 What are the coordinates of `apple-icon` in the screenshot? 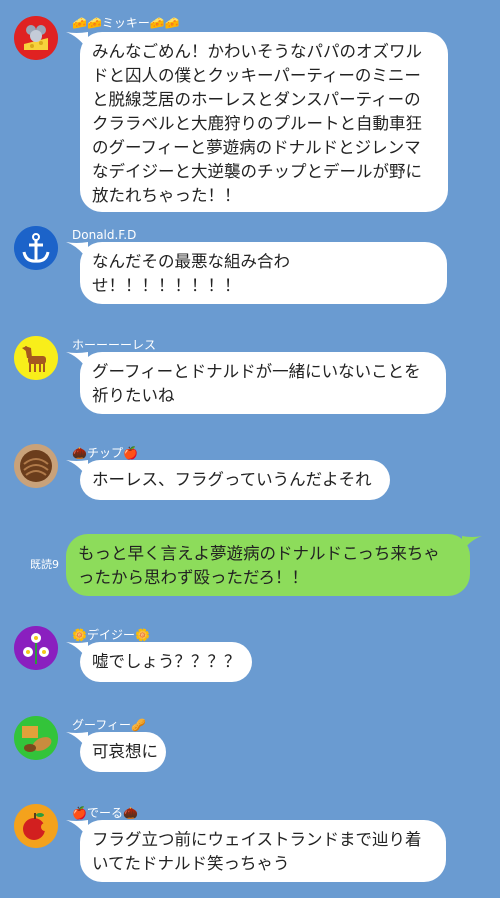 It's located at (36, 826).